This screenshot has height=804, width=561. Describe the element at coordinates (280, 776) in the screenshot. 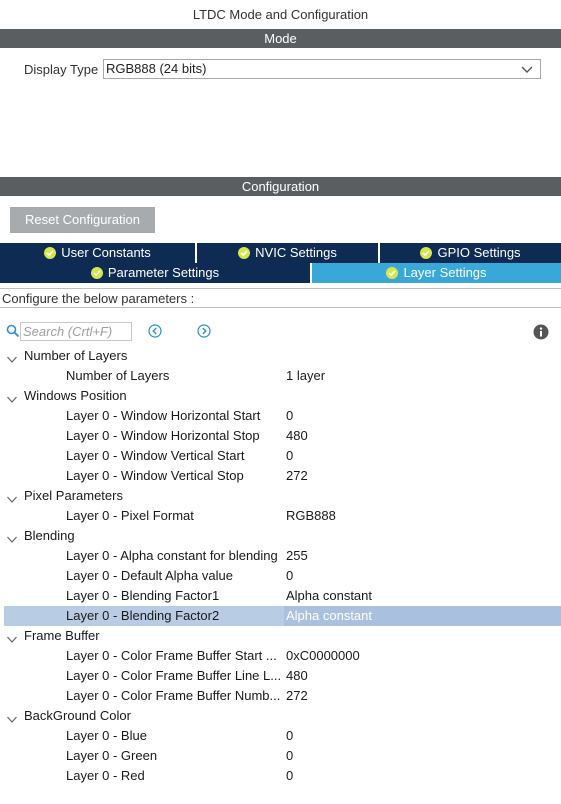

I see `param-row: Layer 0 - Red 0` at that location.